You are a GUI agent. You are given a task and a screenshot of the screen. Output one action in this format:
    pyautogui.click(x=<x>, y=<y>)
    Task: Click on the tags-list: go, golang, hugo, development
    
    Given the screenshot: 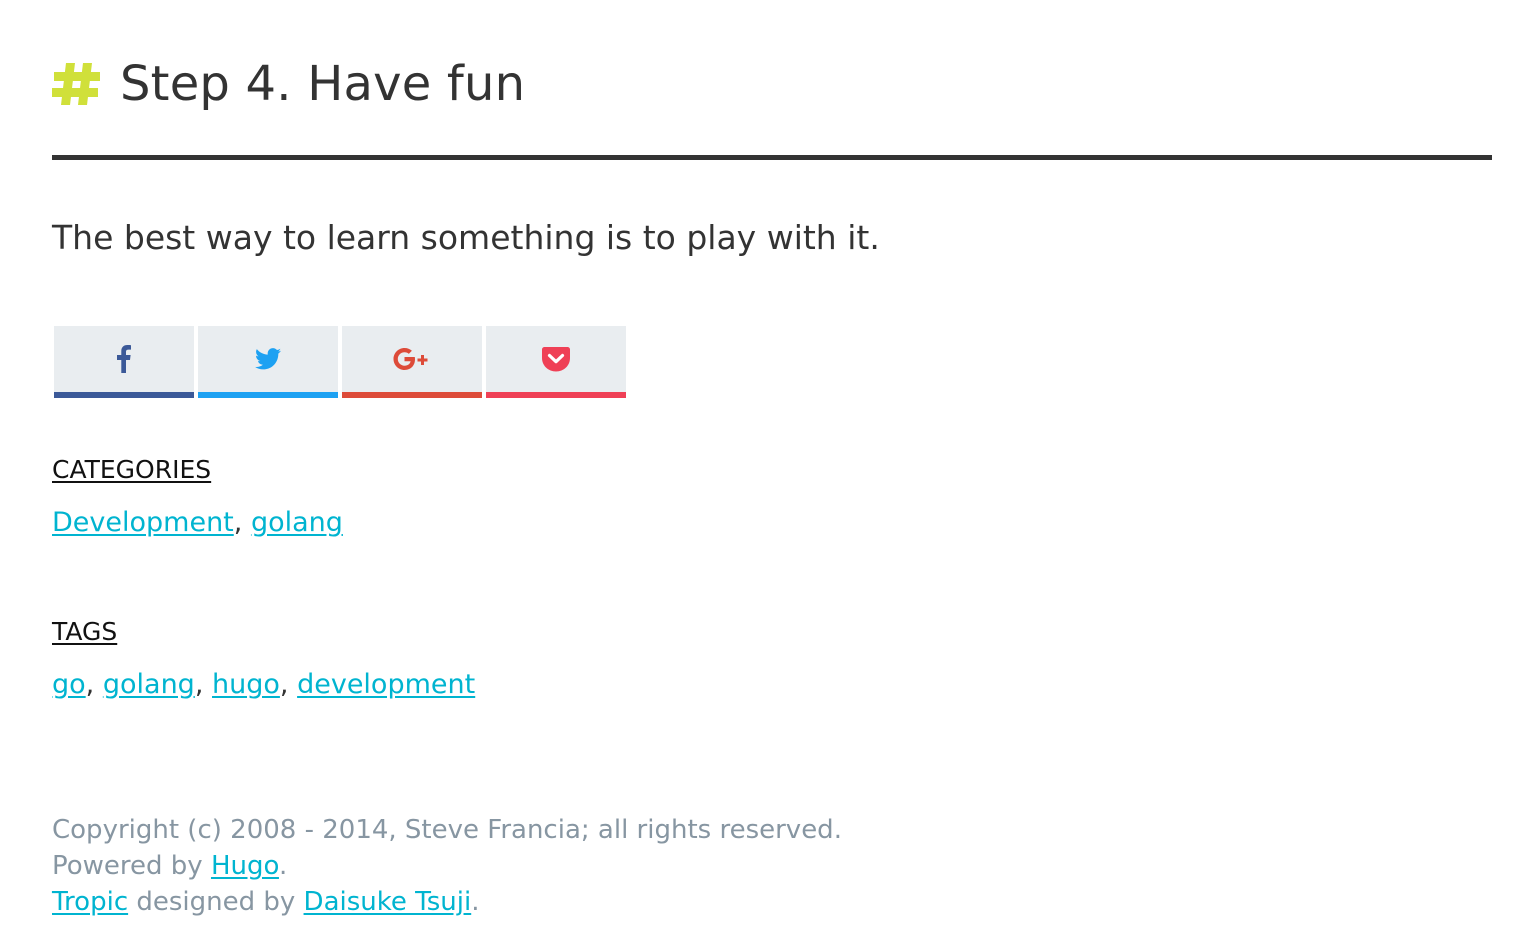 What is the action you would take?
    pyautogui.click(x=263, y=684)
    